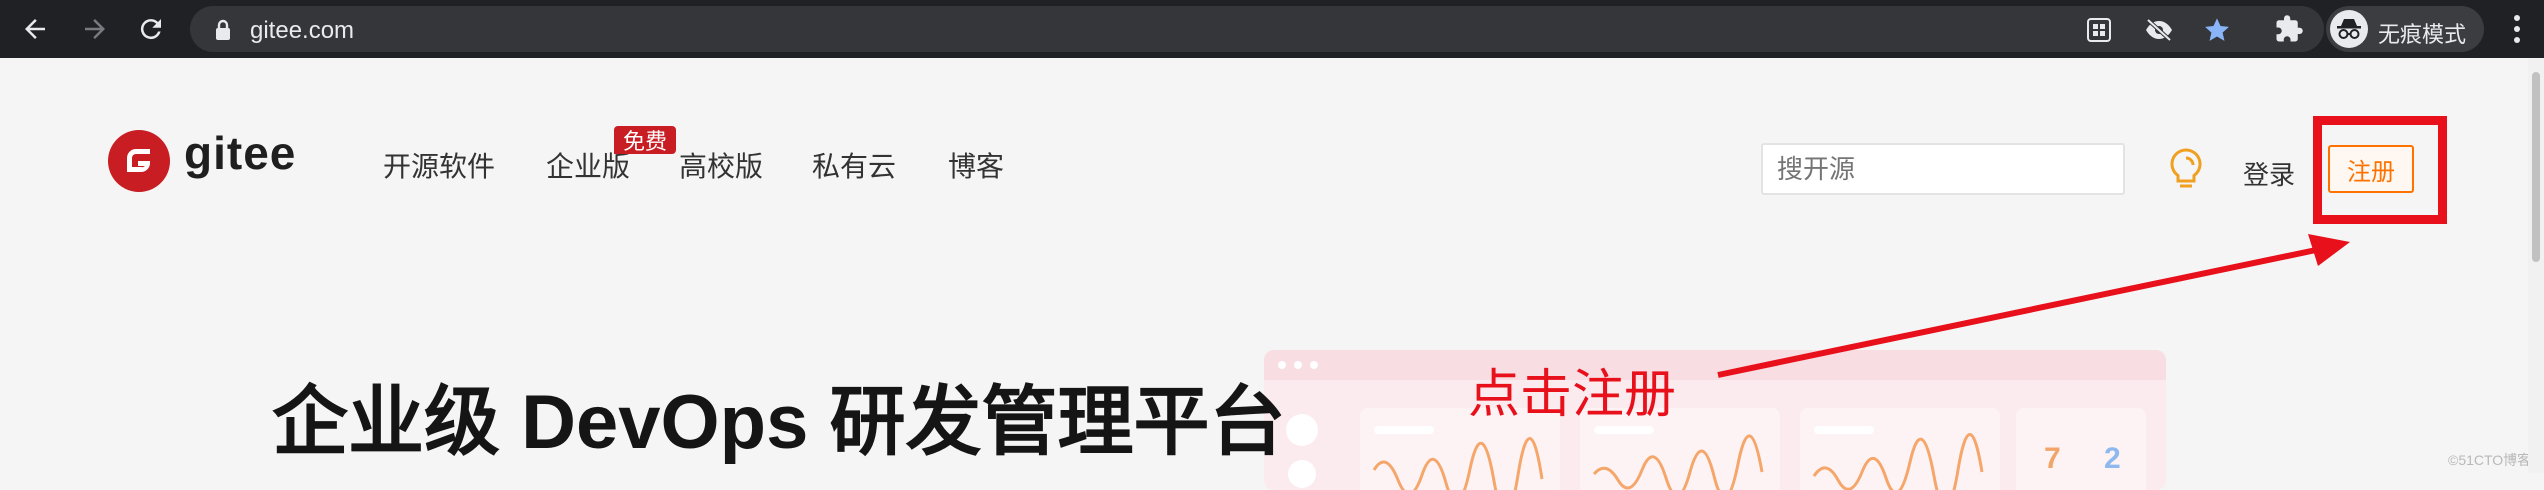 The height and width of the screenshot is (490, 2544). Describe the element at coordinates (2536, 167) in the screenshot. I see `scrollbar-thumb` at that location.